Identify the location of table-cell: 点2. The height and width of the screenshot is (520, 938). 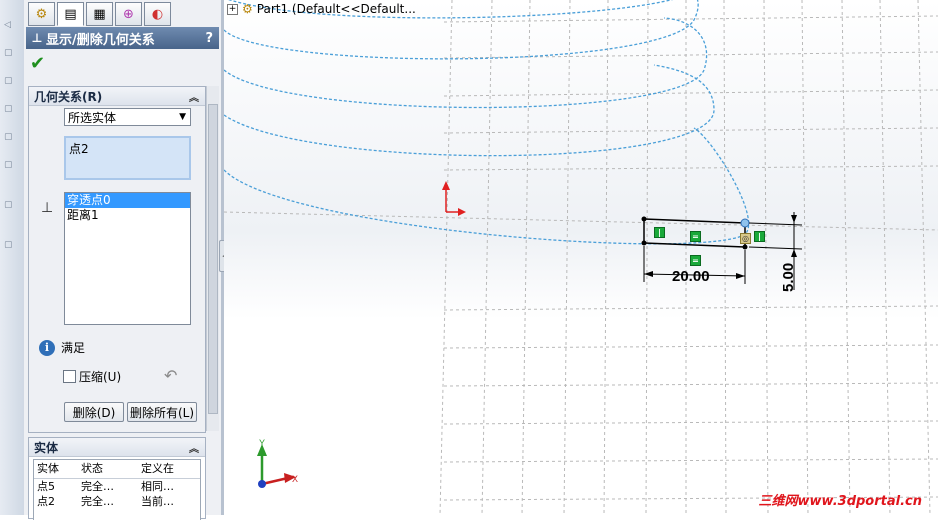
(46, 501).